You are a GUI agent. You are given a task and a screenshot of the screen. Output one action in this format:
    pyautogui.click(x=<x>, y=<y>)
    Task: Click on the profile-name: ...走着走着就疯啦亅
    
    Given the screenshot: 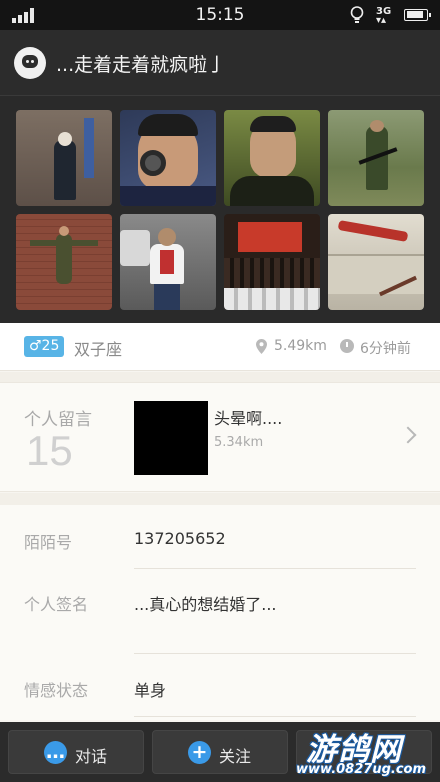 What is the action you would take?
    pyautogui.click(x=141, y=65)
    